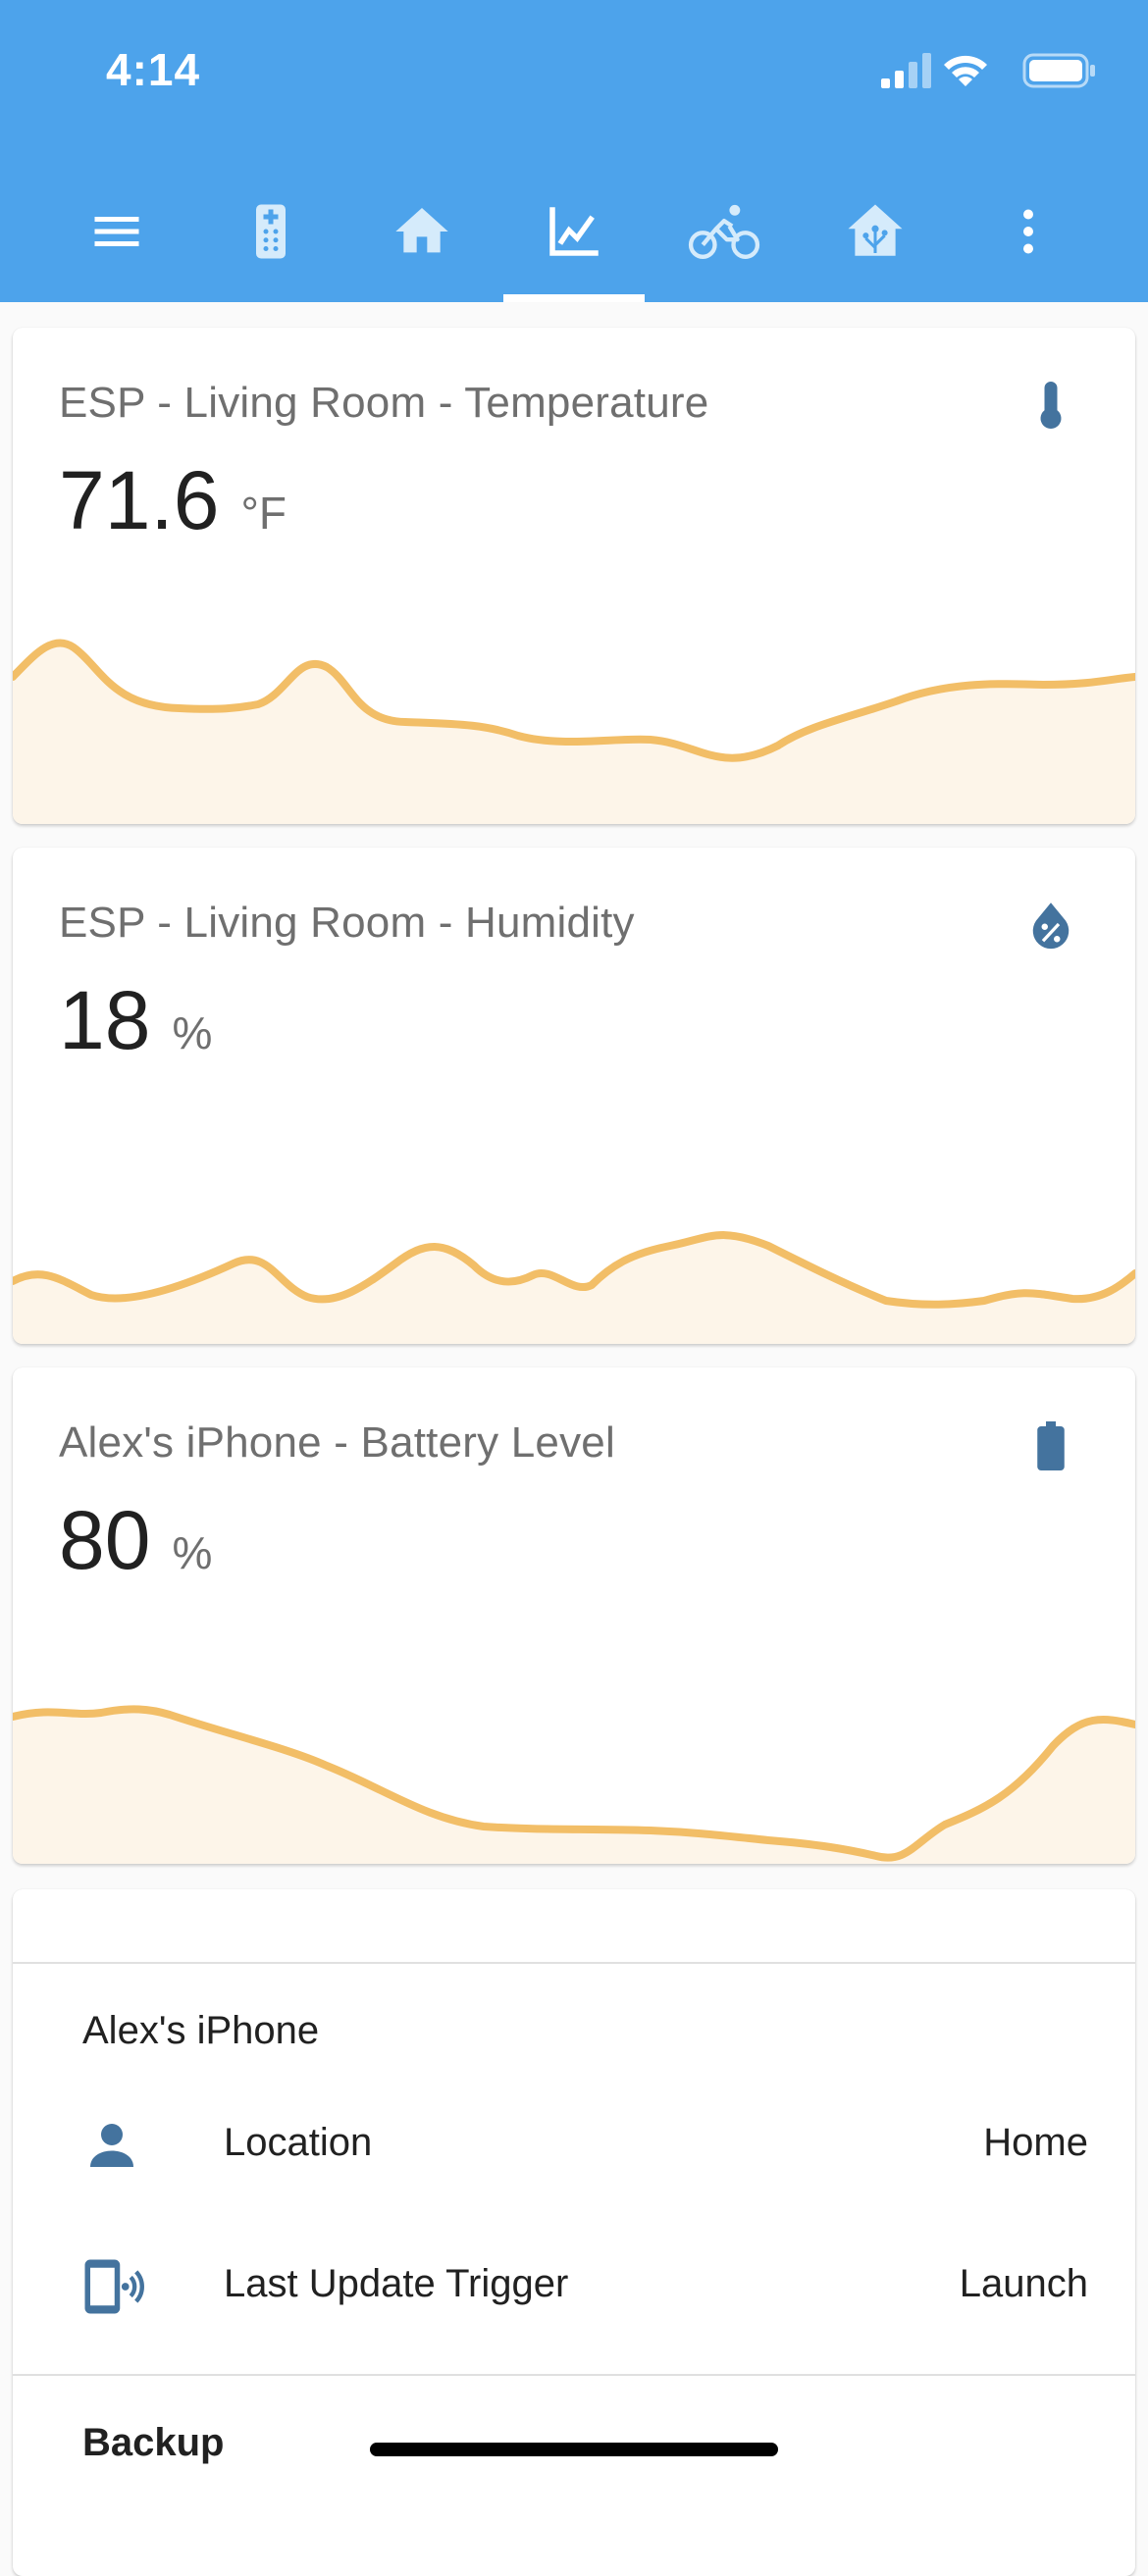 Image resolution: width=1148 pixels, height=2576 pixels. I want to click on entity-name: Location, so click(298, 2142).